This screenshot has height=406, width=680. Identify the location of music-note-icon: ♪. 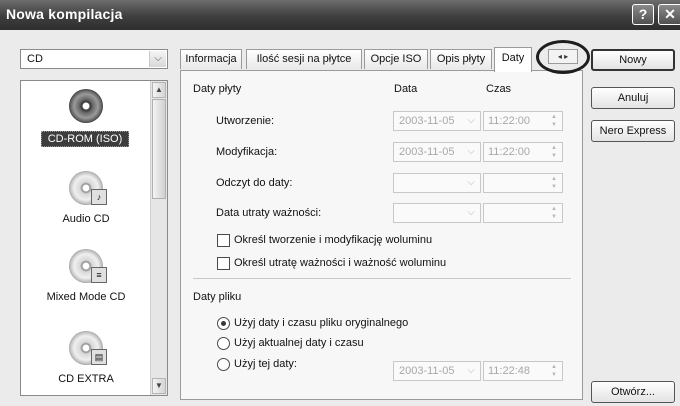
(99, 197).